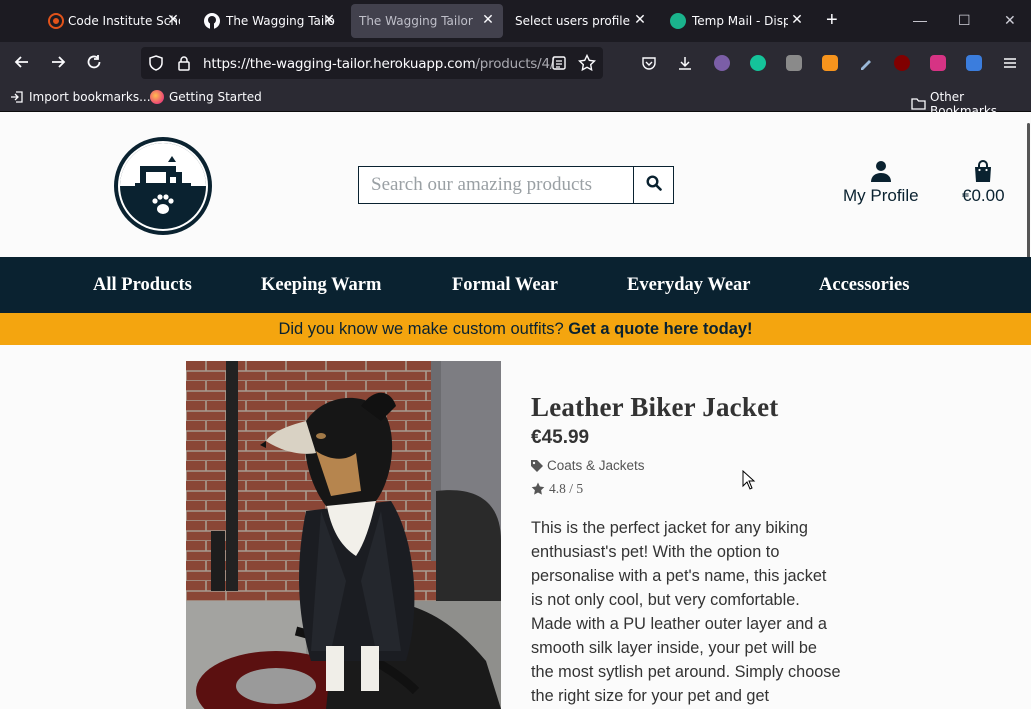 The height and width of the screenshot is (709, 1031). I want to click on banner-text: Did you know we make custom outfits?, so click(421, 329).